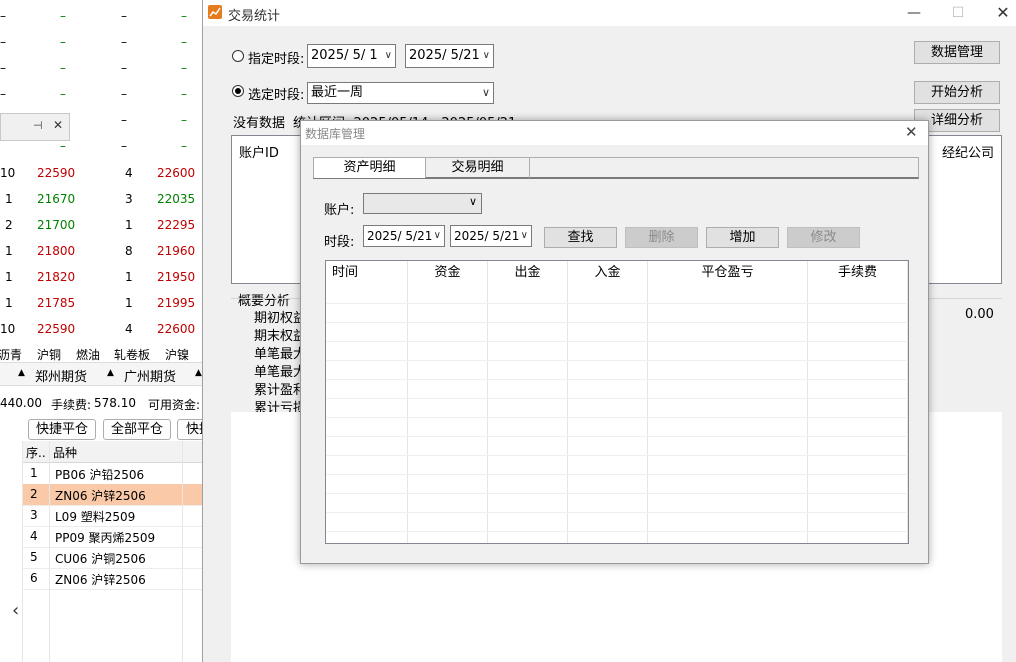 This screenshot has width=1016, height=662. What do you see at coordinates (190, 429) in the screenshot?
I see `quick-button: 快捷` at bounding box center [190, 429].